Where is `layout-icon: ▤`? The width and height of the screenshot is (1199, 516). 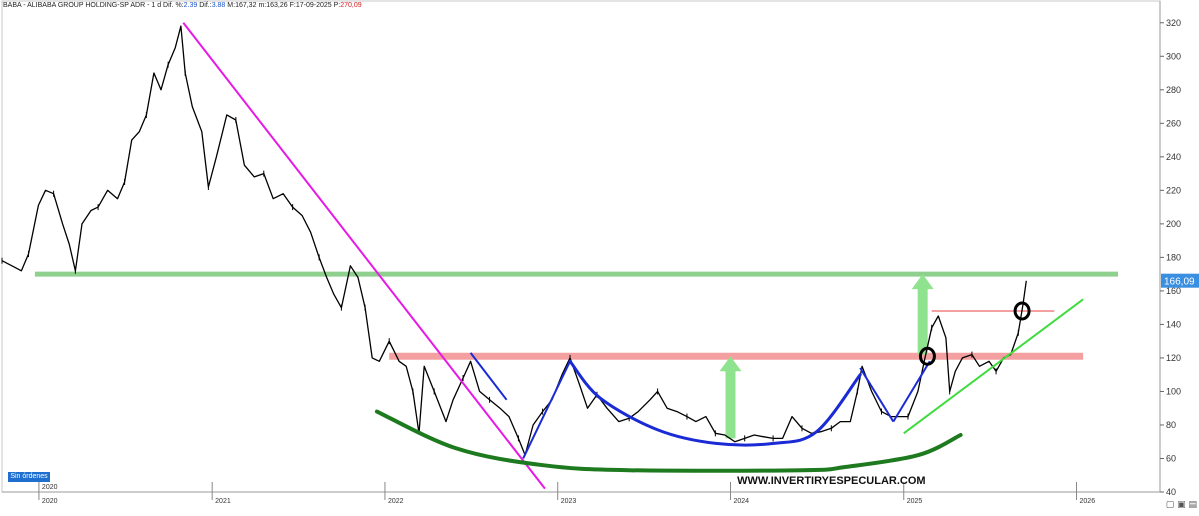
layout-icon: ▤ is located at coordinates (1192, 505).